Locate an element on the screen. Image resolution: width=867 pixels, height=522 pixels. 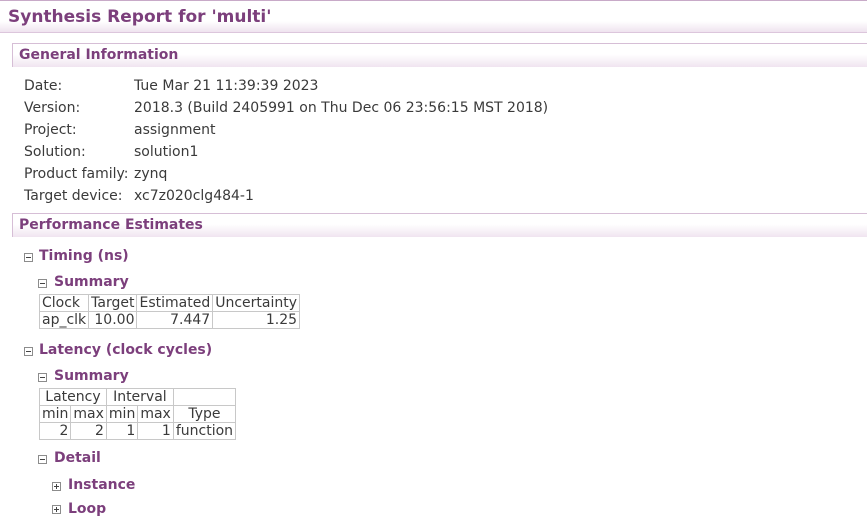
report-title-bar: Synthesis Report for 'multi' is located at coordinates (433, 16).